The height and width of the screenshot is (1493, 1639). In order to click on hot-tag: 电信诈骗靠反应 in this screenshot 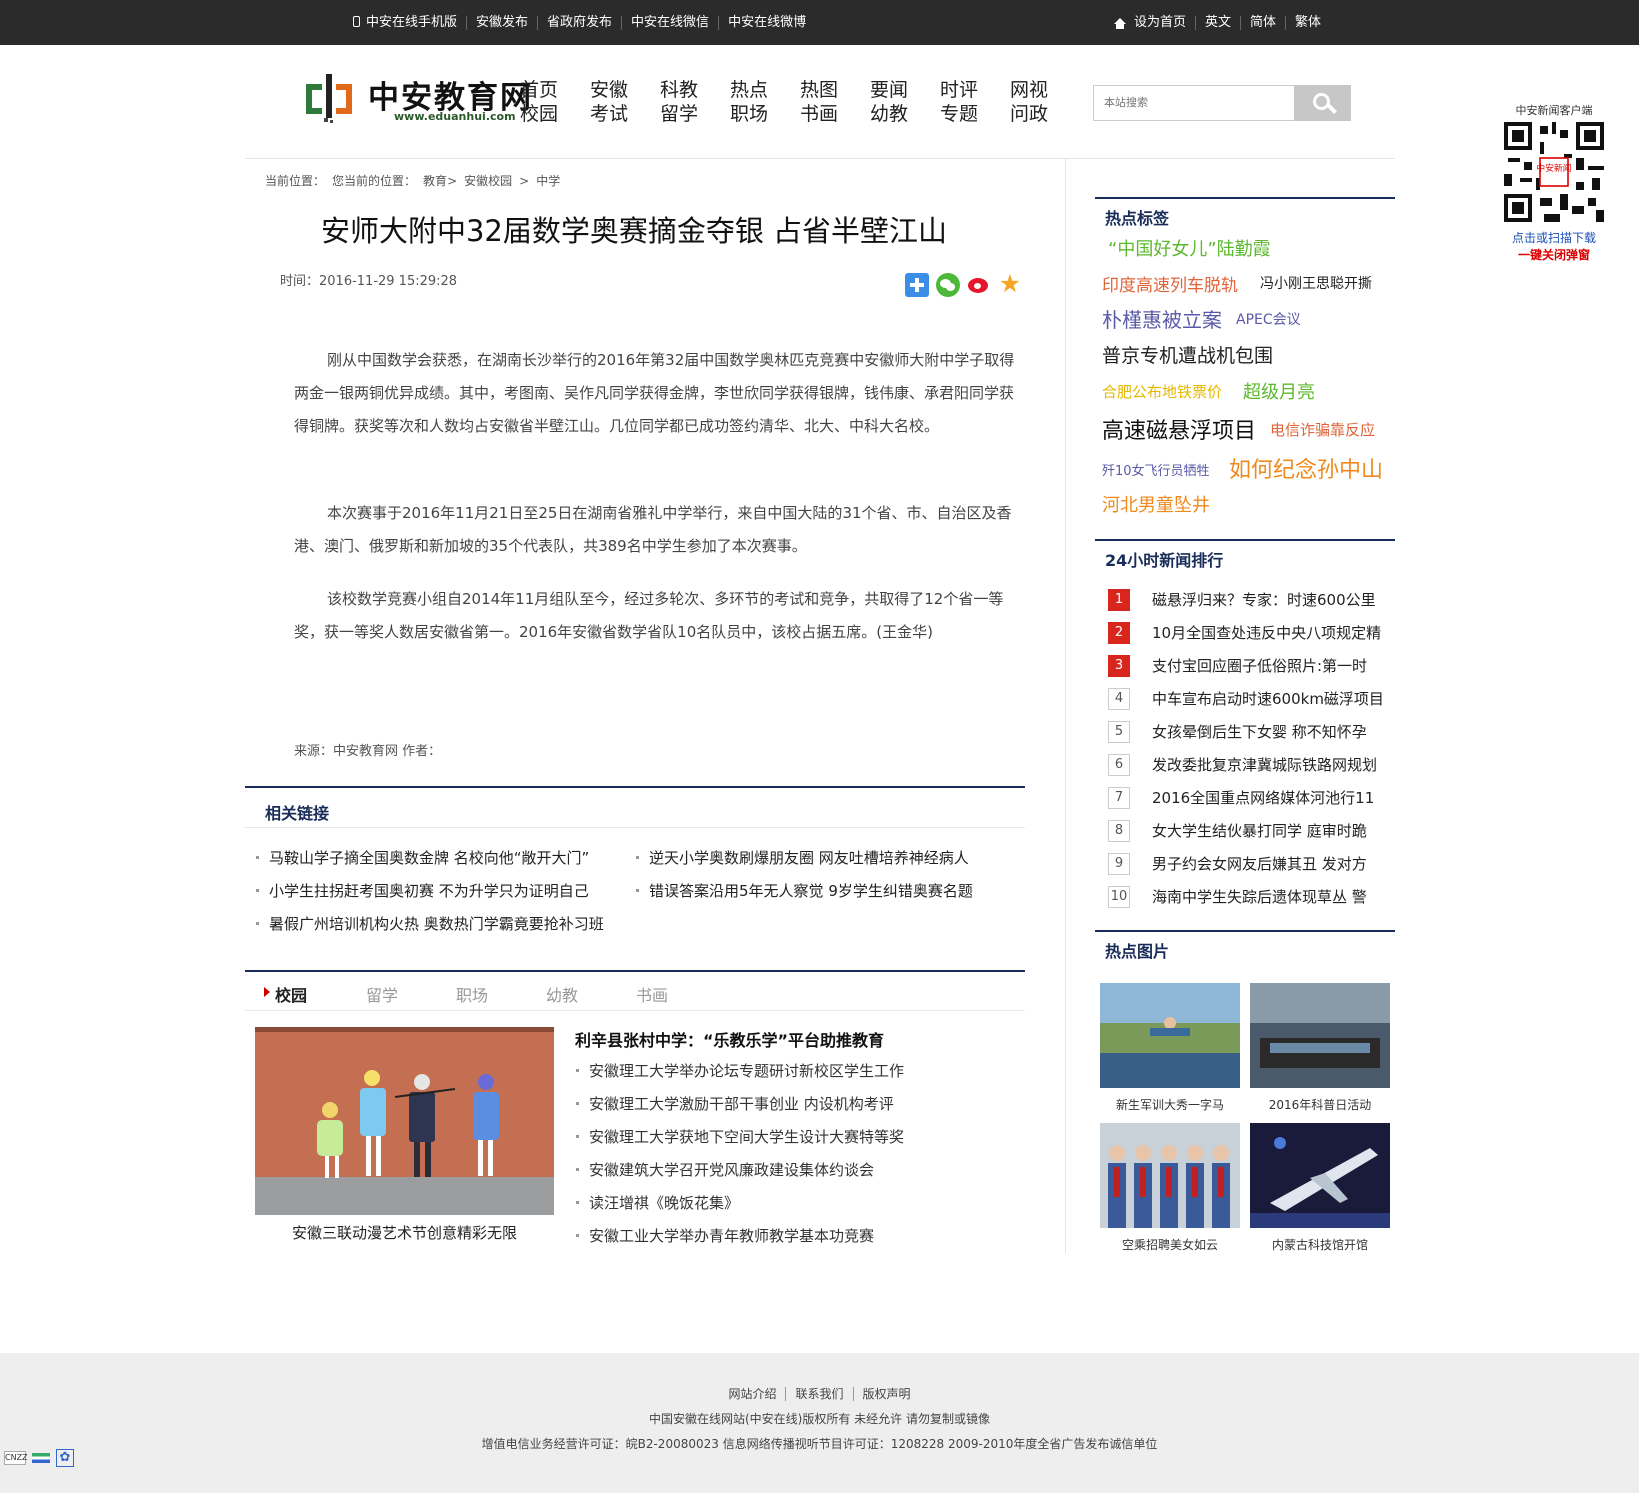, I will do `click(1322, 429)`.